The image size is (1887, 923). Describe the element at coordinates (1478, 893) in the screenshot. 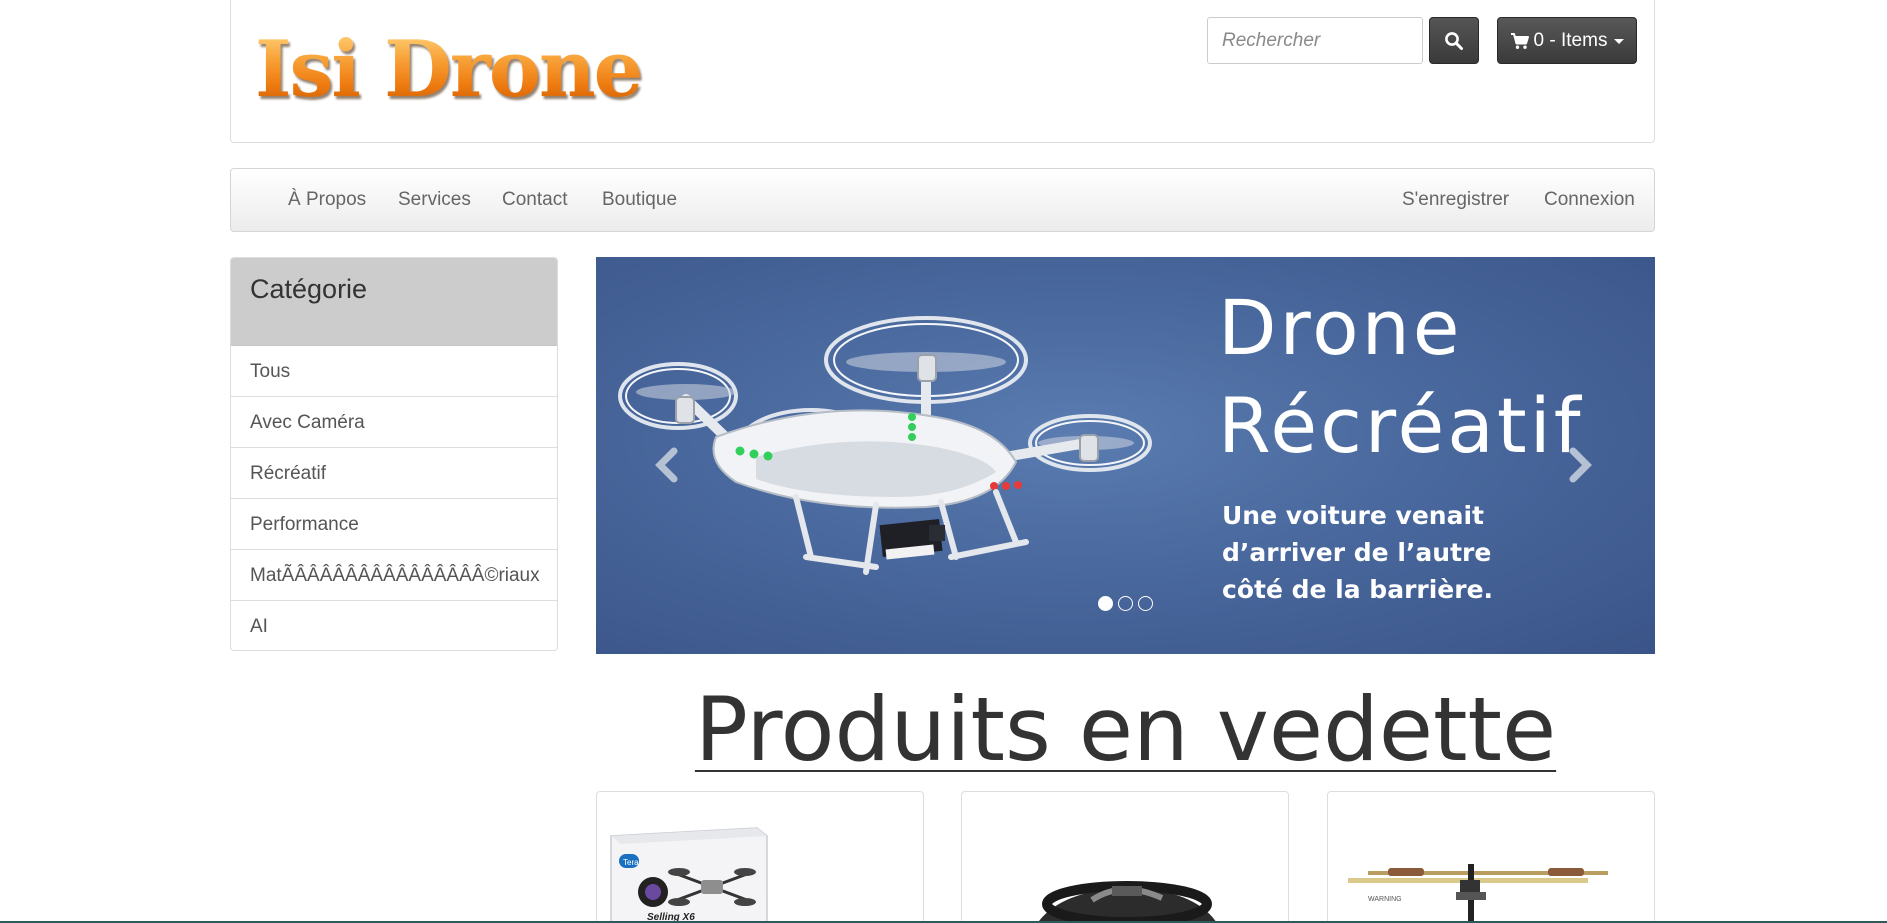

I see `helicopter-image: WARNING` at that location.